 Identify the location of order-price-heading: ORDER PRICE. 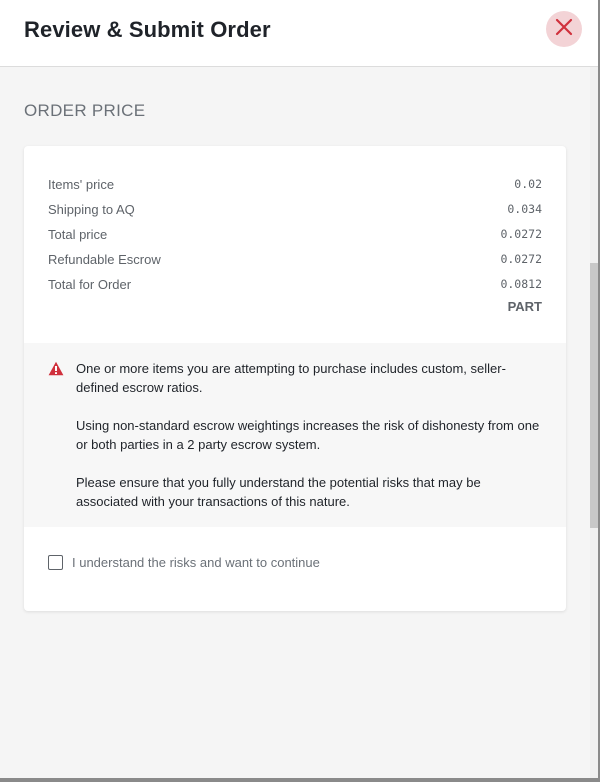
(85, 110).